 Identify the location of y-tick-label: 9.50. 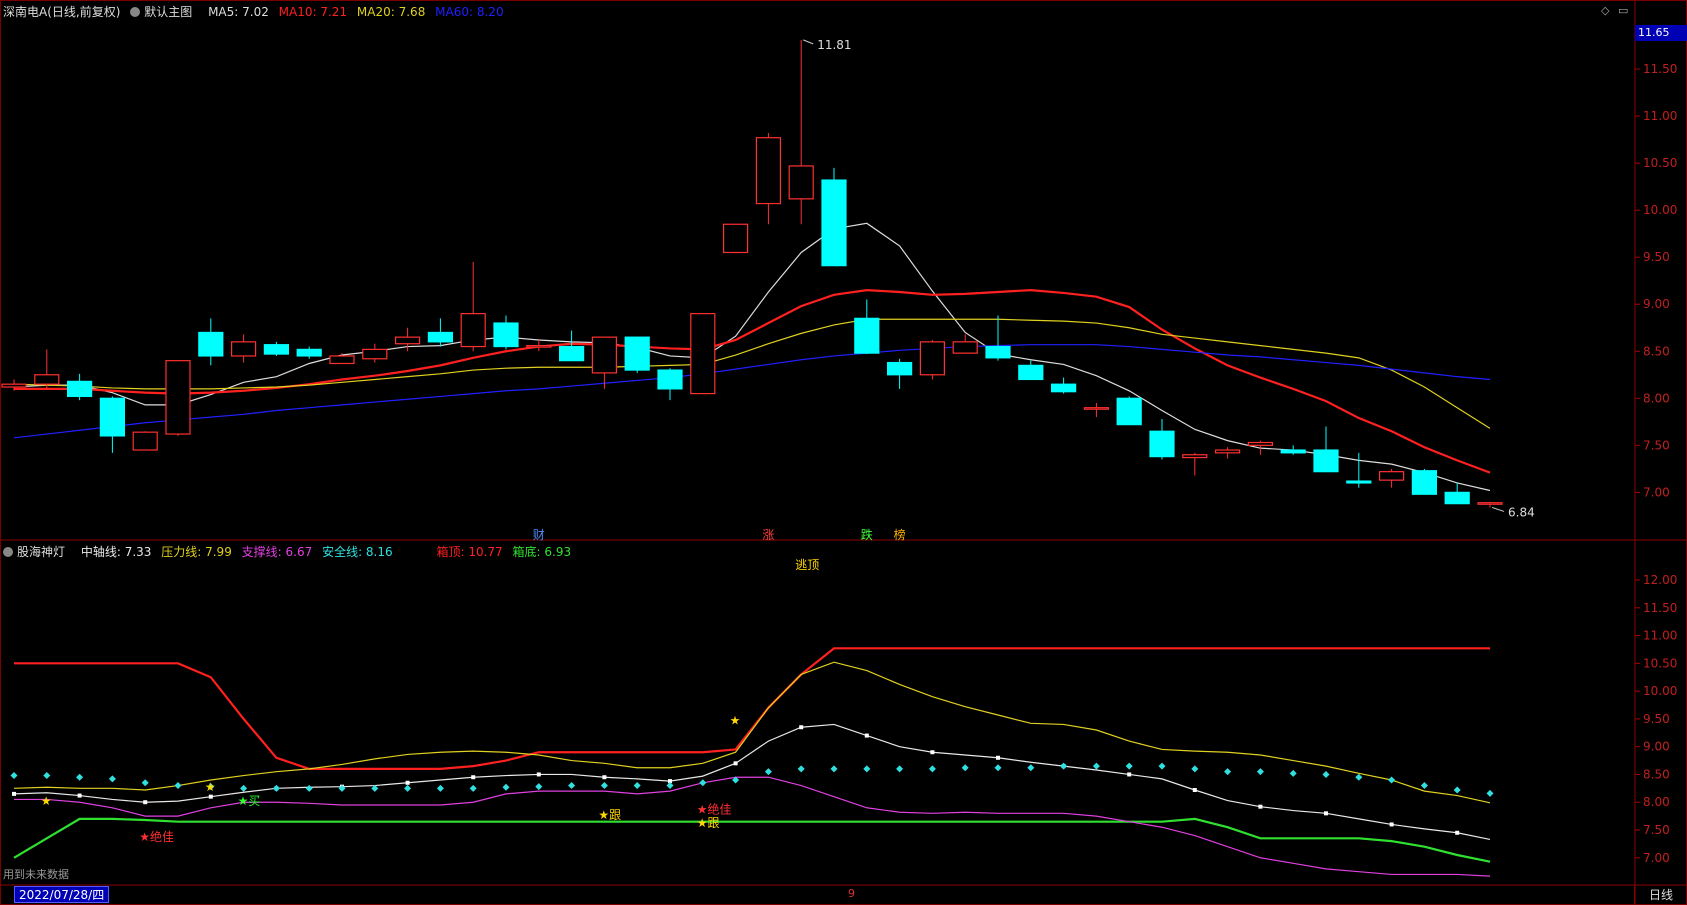
(1656, 719).